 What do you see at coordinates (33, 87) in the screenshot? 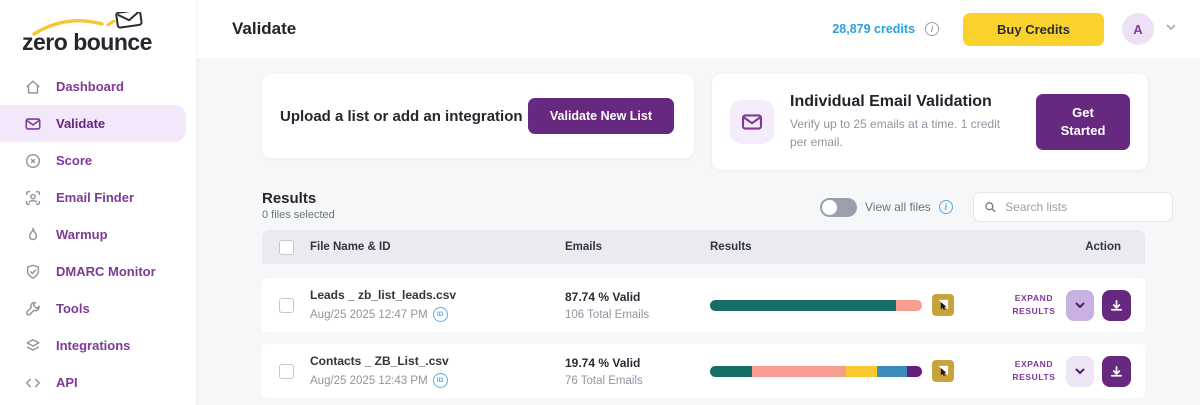
I see `home-icon` at bounding box center [33, 87].